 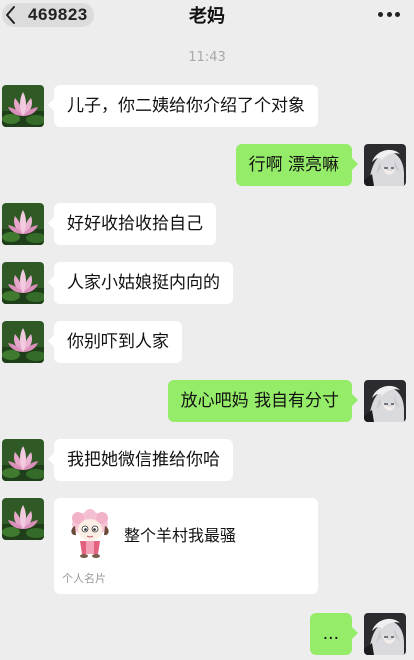 I want to click on more-dots-icon, so click(x=389, y=15).